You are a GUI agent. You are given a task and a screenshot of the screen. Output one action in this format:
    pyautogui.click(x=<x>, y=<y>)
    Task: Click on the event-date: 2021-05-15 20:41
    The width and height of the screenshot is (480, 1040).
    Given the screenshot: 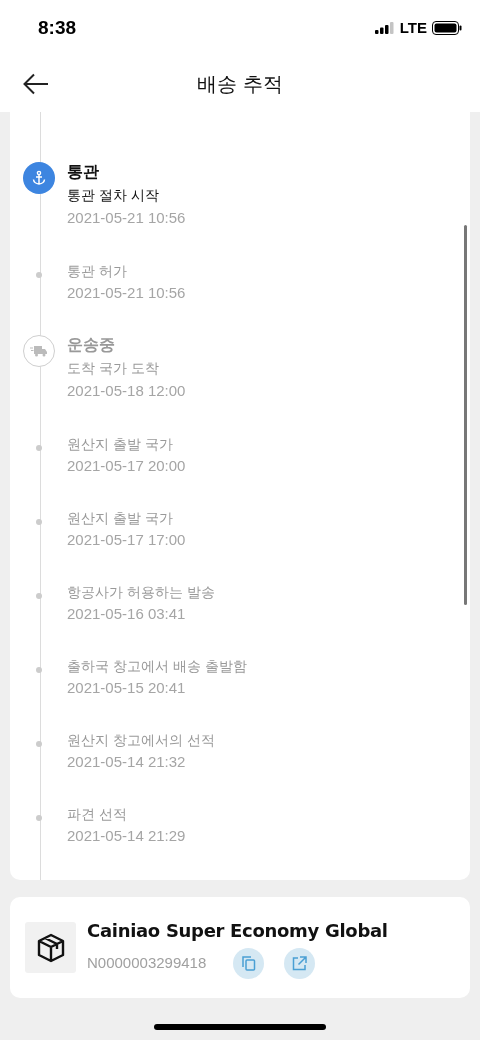 What is the action you would take?
    pyautogui.click(x=127, y=688)
    